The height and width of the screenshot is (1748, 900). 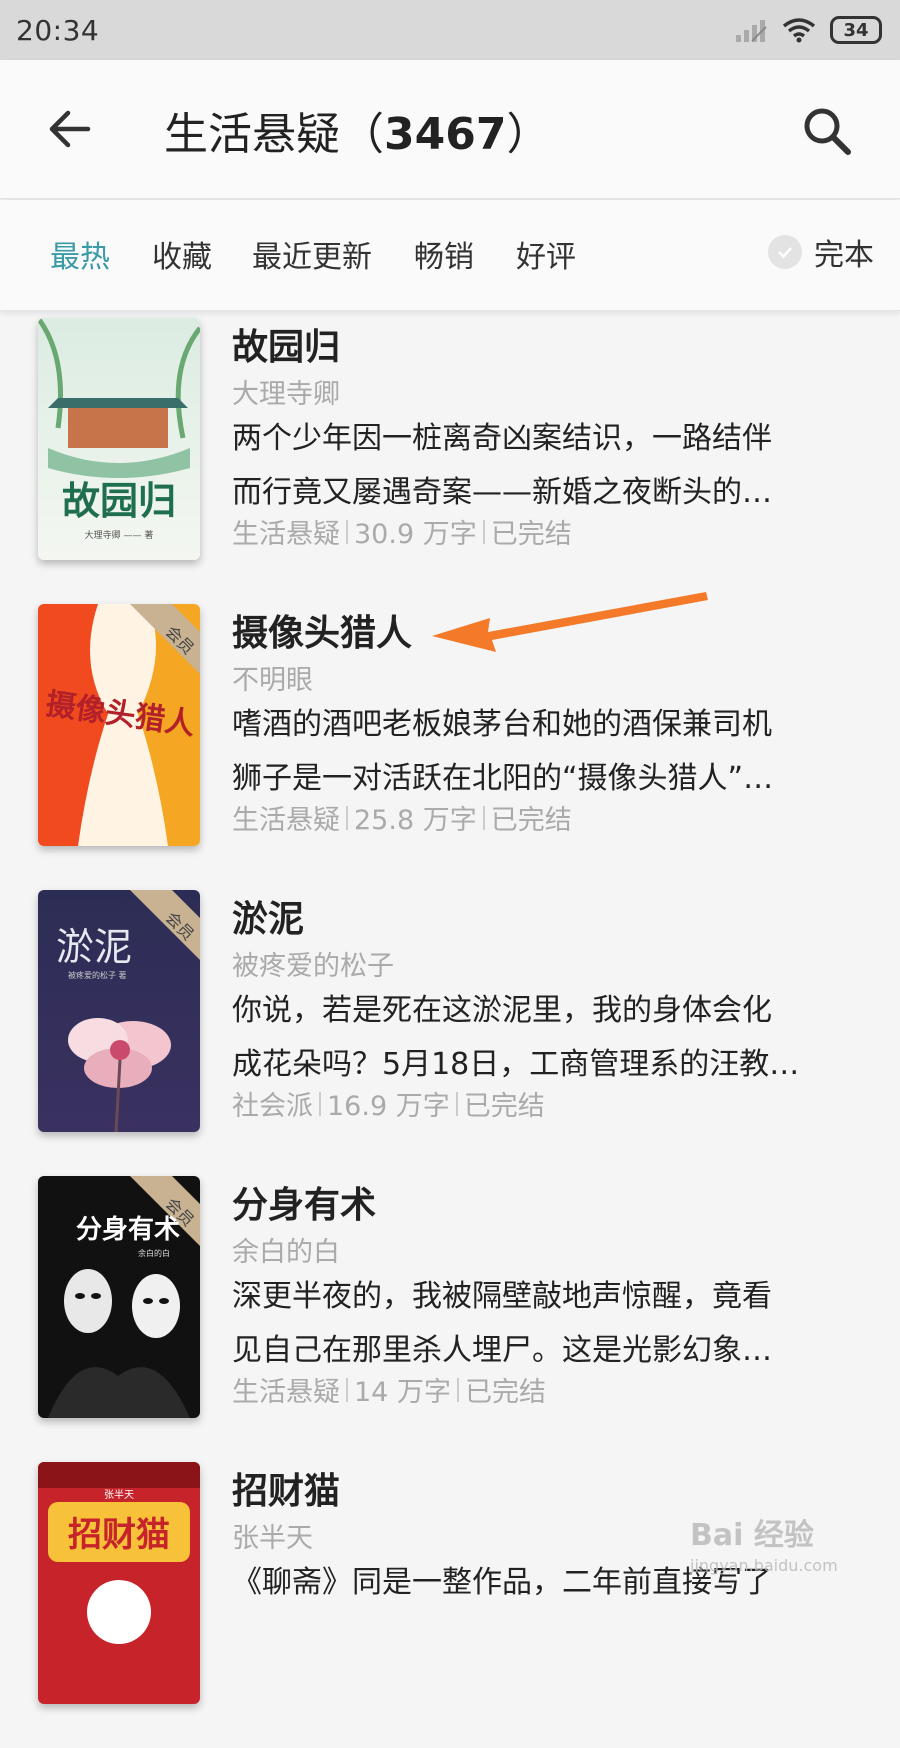 What do you see at coordinates (97, 975) in the screenshot?
I see `cover-author: 被疼爱的松子 著` at bounding box center [97, 975].